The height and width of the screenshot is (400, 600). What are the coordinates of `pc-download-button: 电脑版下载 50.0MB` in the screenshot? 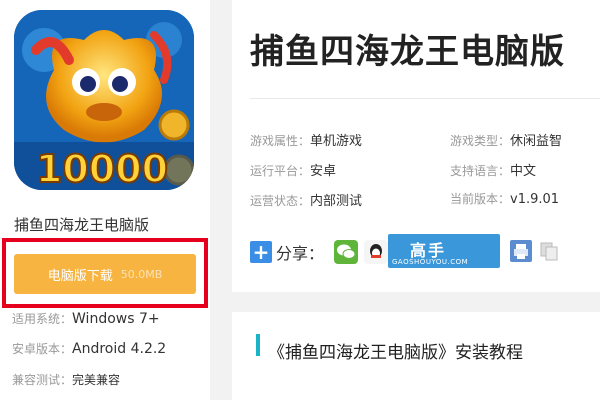 It's located at (105, 274).